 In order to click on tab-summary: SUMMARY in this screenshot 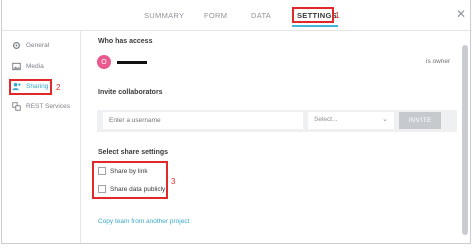, I will do `click(164, 15)`.